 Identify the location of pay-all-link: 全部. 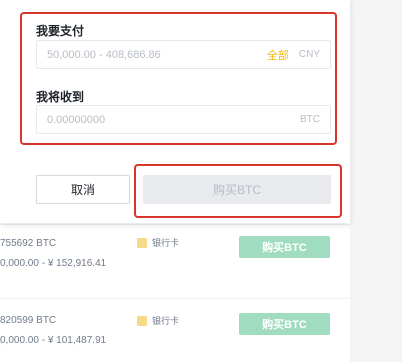
(278, 55).